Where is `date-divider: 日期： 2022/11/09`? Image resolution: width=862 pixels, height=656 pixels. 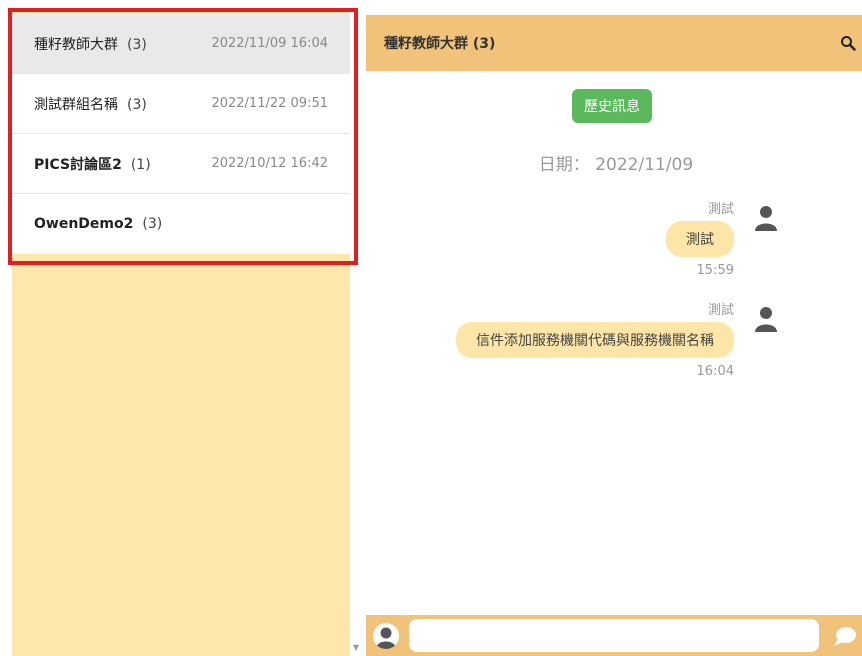
date-divider: 日期： 2022/11/09 is located at coordinates (616, 165).